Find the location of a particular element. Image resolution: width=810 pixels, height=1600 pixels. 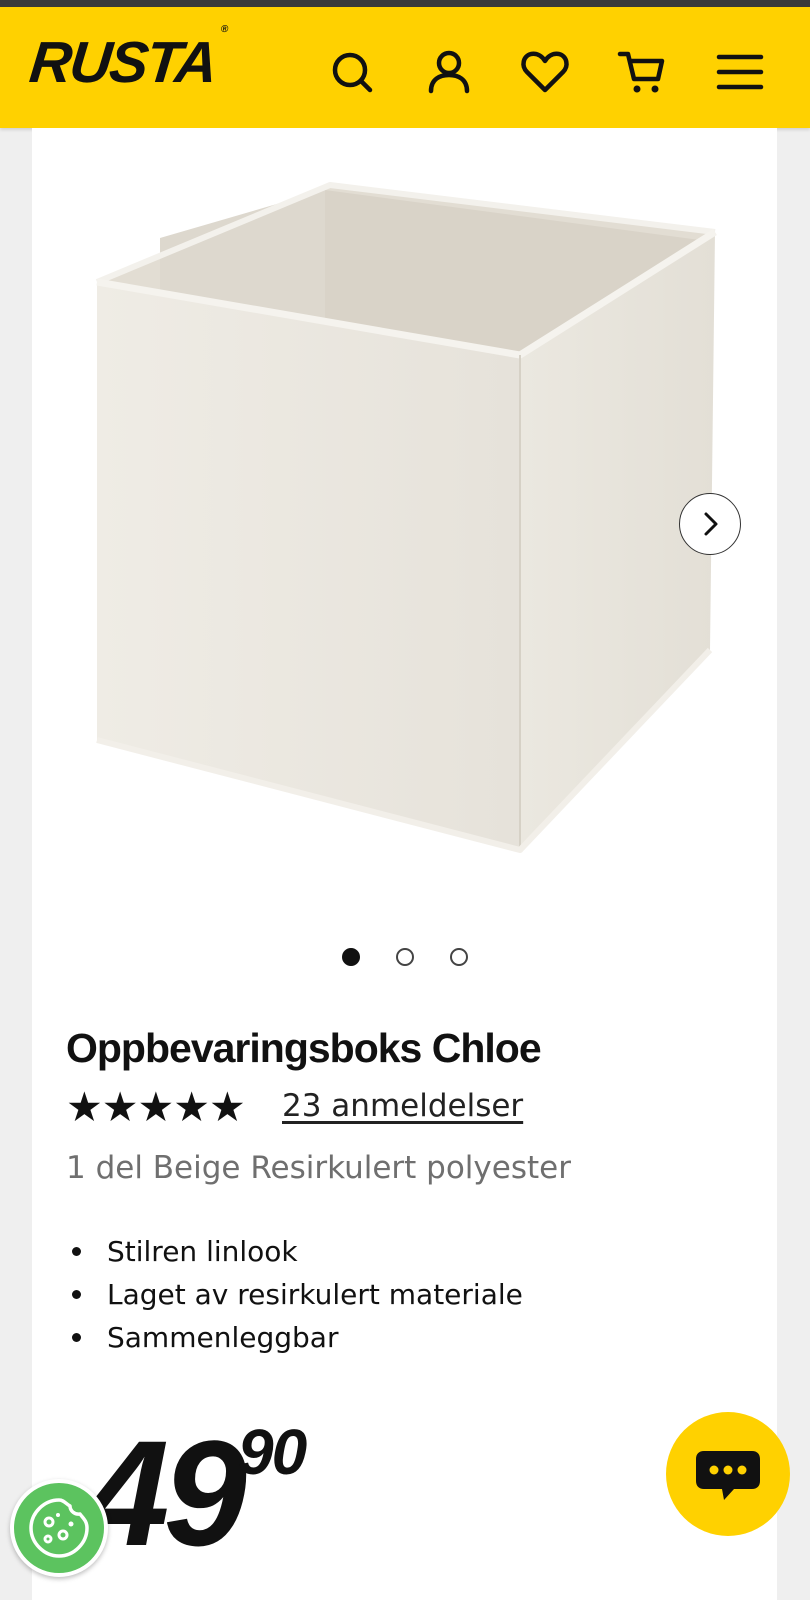

search-icon is located at coordinates (352, 72).